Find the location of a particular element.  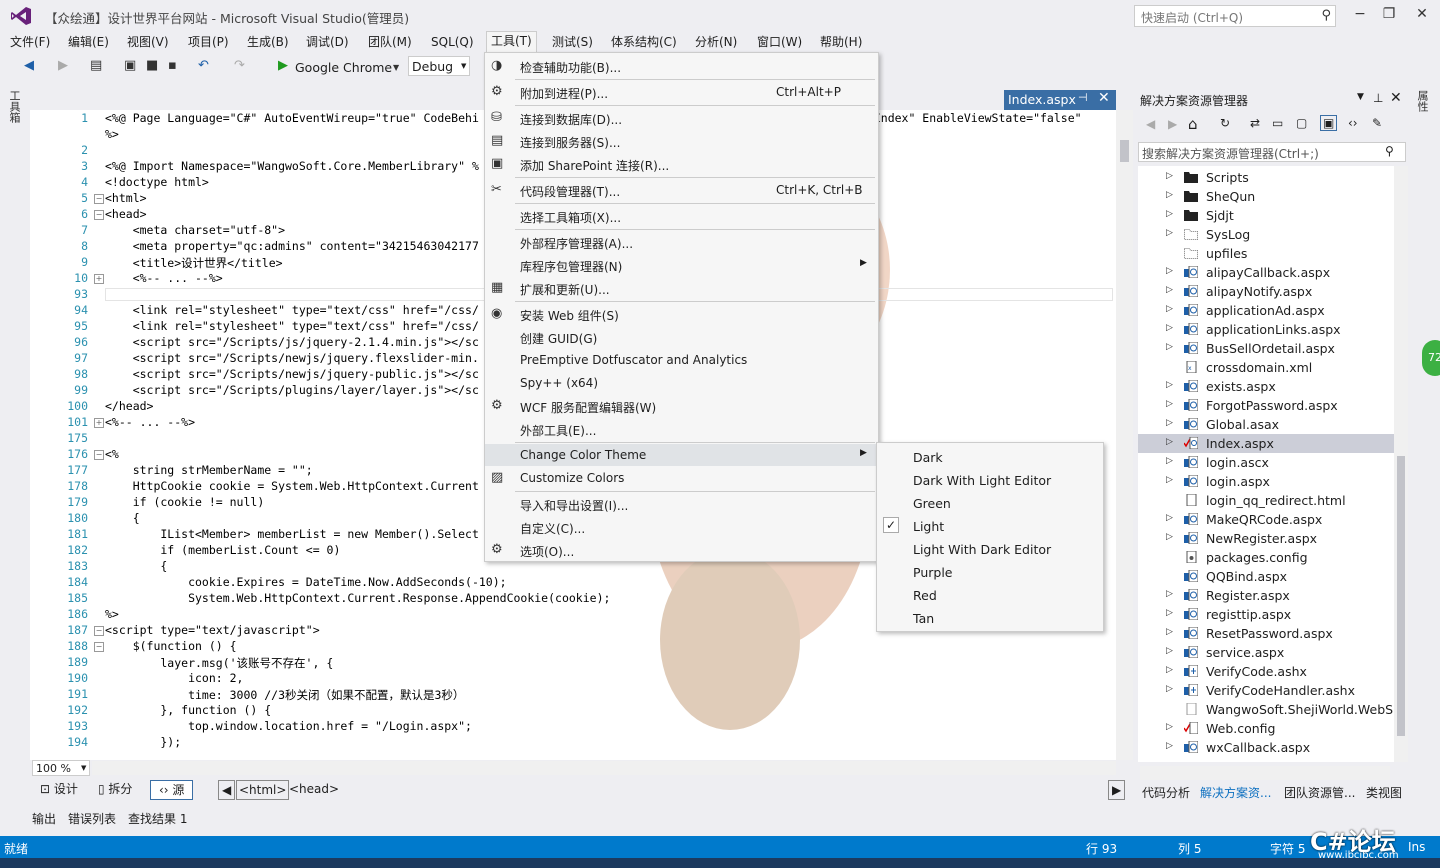

tab-output: 输出 is located at coordinates (44, 818).